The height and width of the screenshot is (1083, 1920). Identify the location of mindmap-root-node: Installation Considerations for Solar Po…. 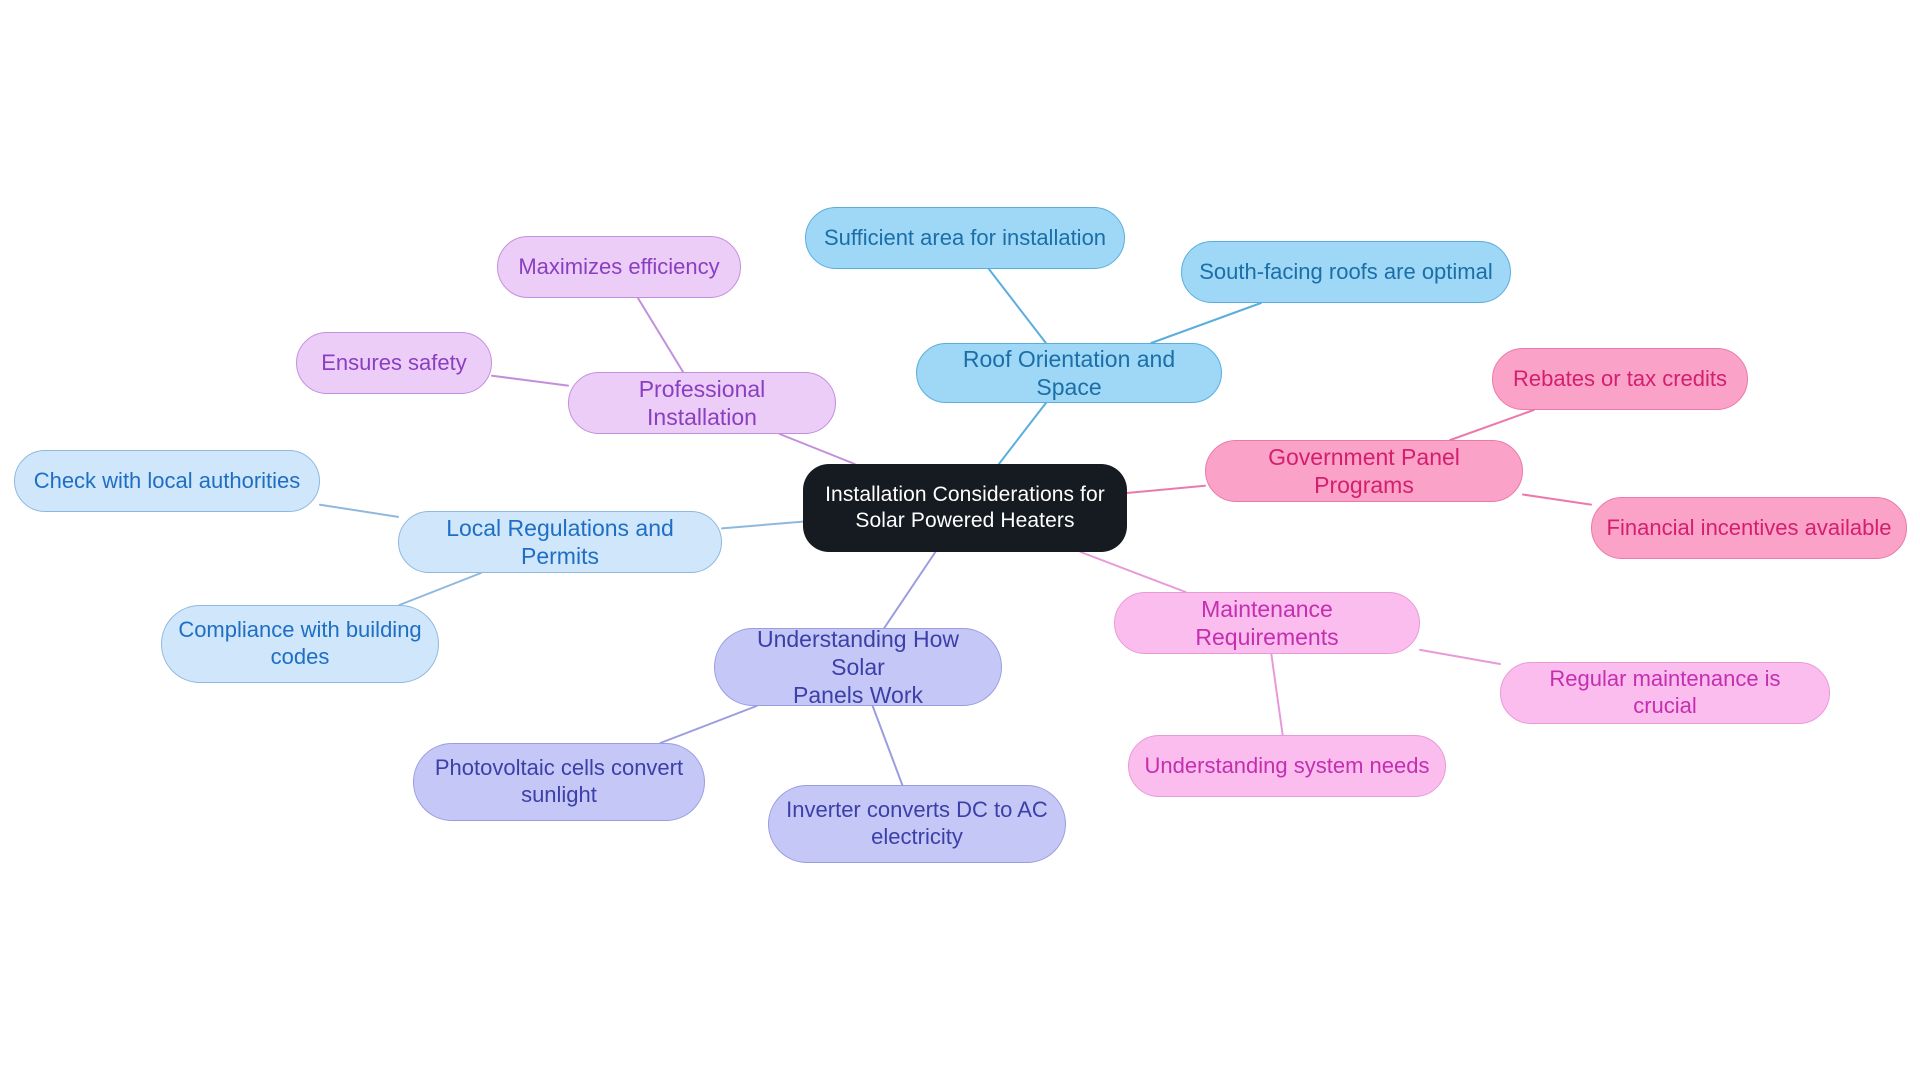
(965, 508).